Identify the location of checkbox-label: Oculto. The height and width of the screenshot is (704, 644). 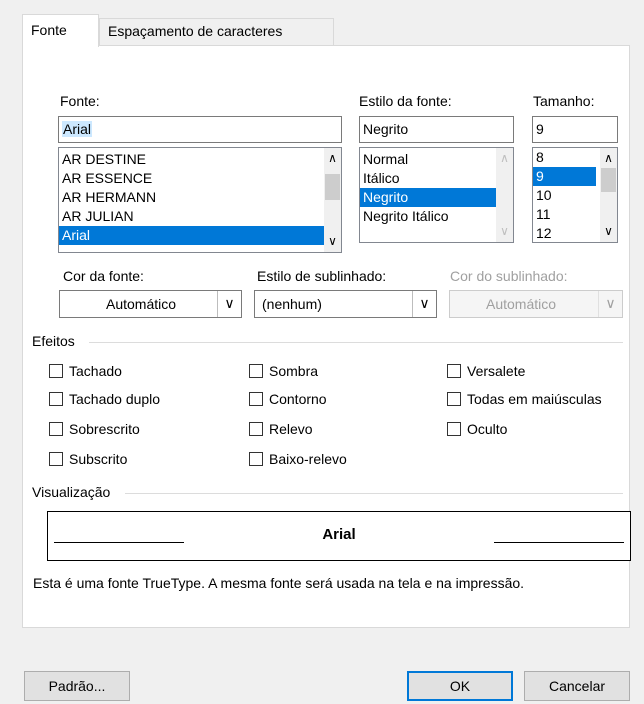
(487, 429).